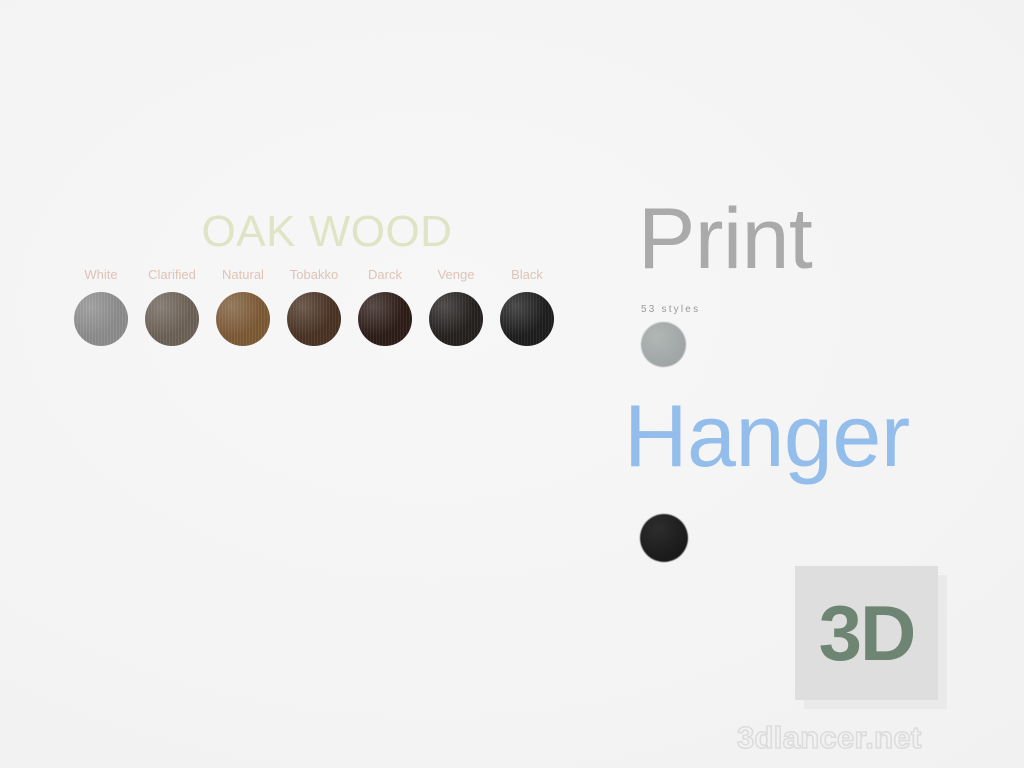 This screenshot has width=1024, height=768. What do you see at coordinates (725, 239) in the screenshot?
I see `print-heading: Print` at bounding box center [725, 239].